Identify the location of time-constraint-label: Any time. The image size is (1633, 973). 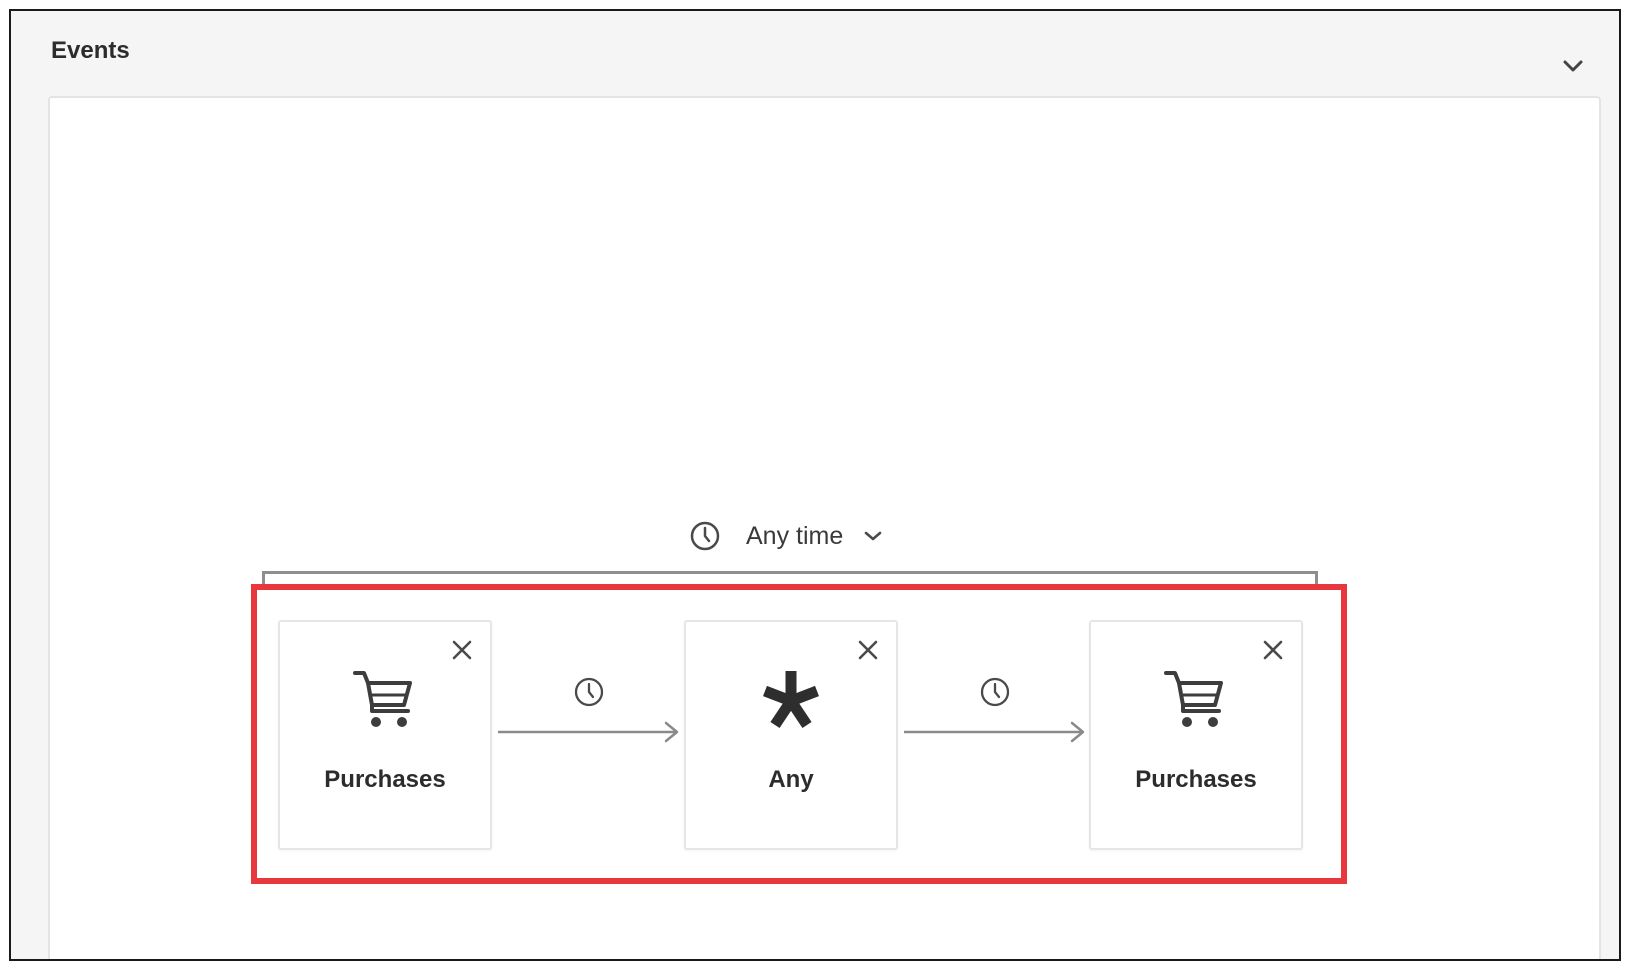
(795, 535).